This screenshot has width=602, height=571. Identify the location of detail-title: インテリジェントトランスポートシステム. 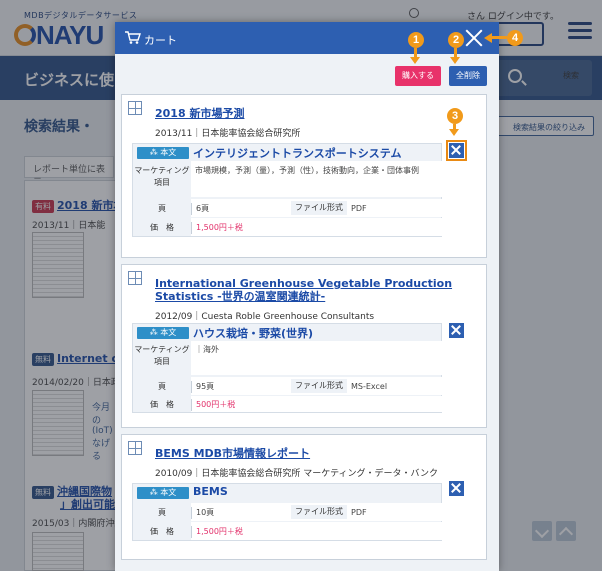
(297, 153).